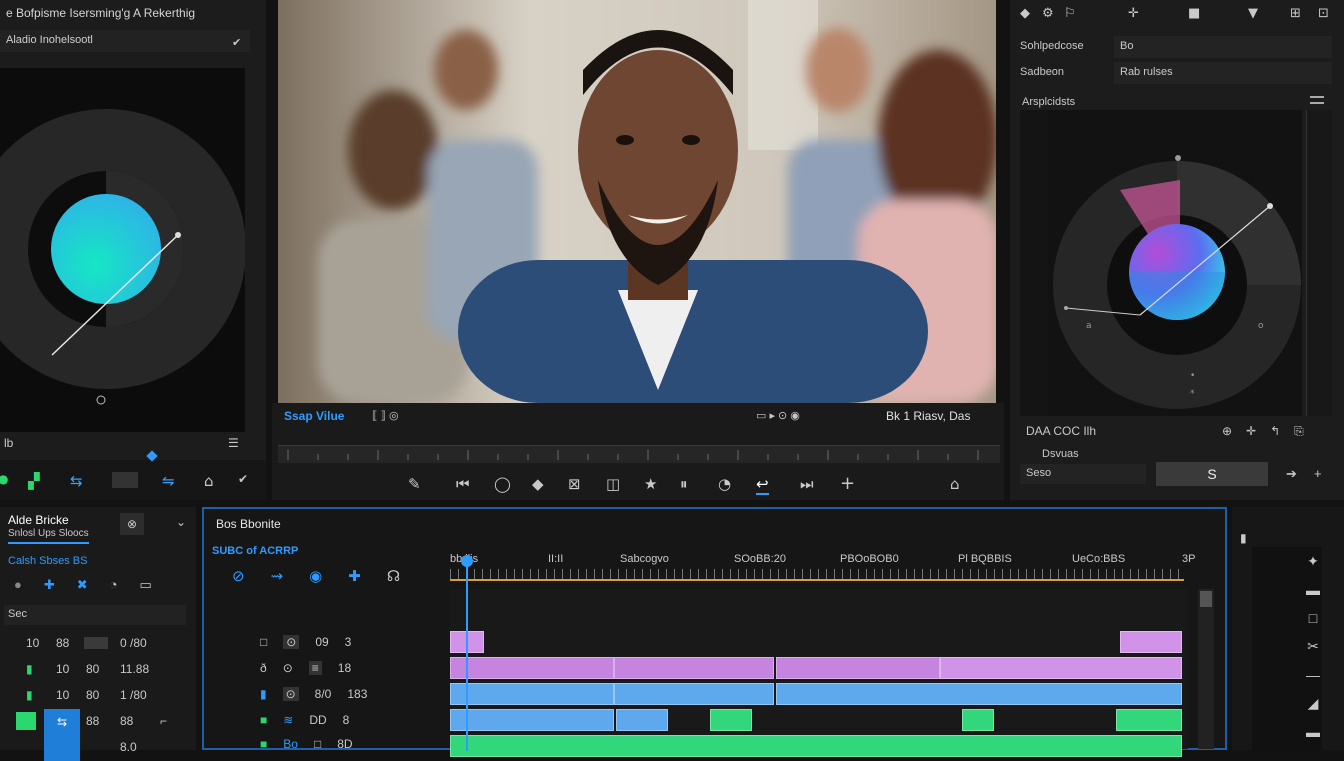 The height and width of the screenshot is (761, 1344). Describe the element at coordinates (574, 484) in the screenshot. I see `crop-icon: ⊠` at that location.